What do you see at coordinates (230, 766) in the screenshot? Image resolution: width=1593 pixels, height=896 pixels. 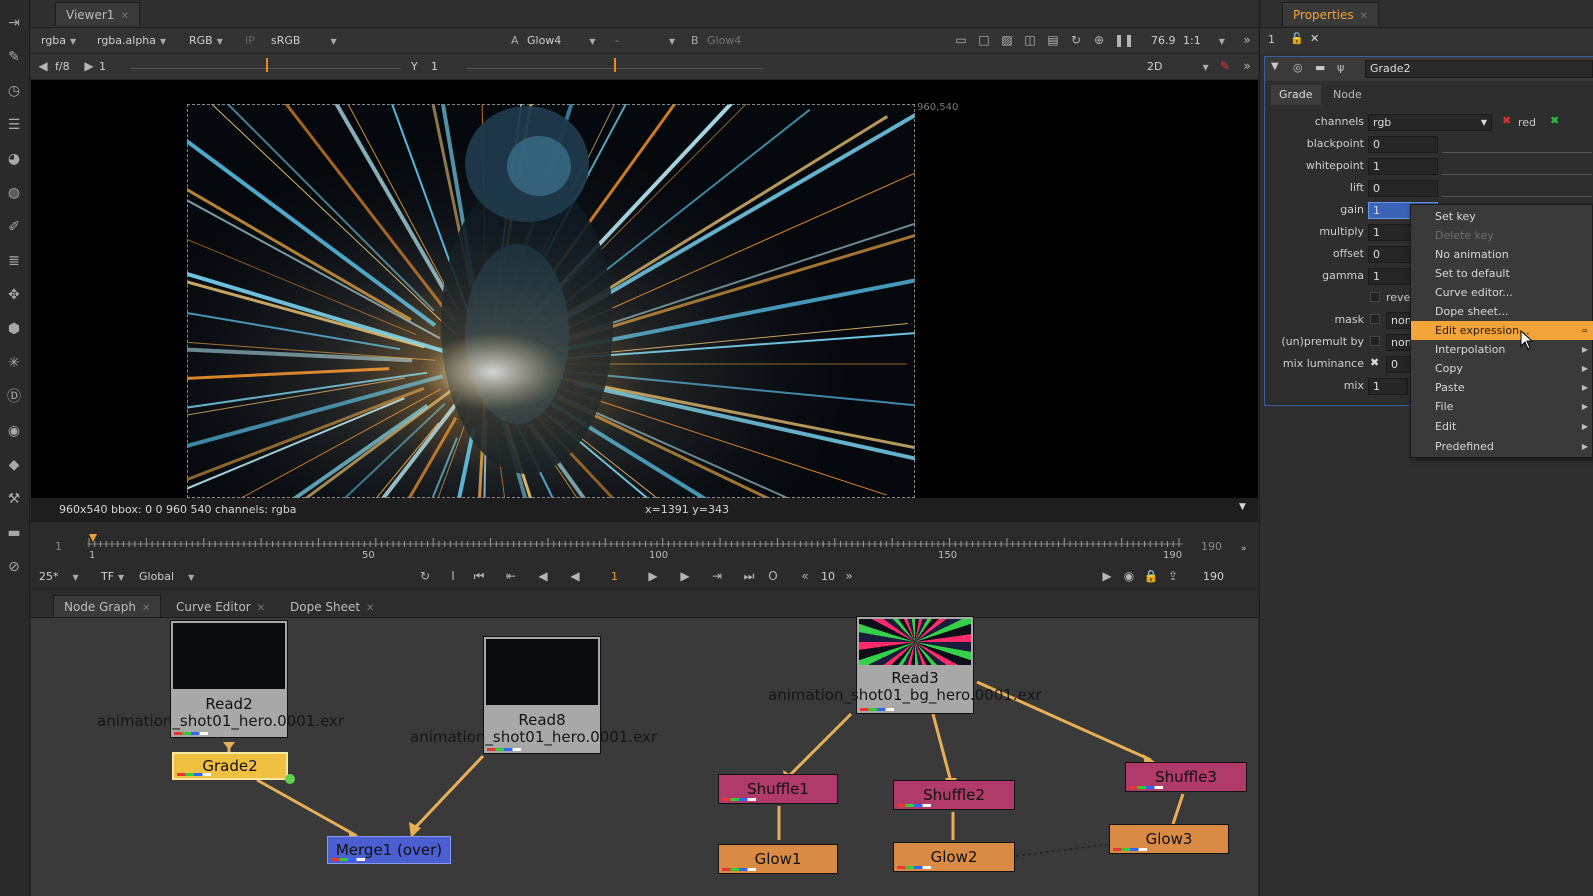 I see `node-grade2: Grade2` at bounding box center [230, 766].